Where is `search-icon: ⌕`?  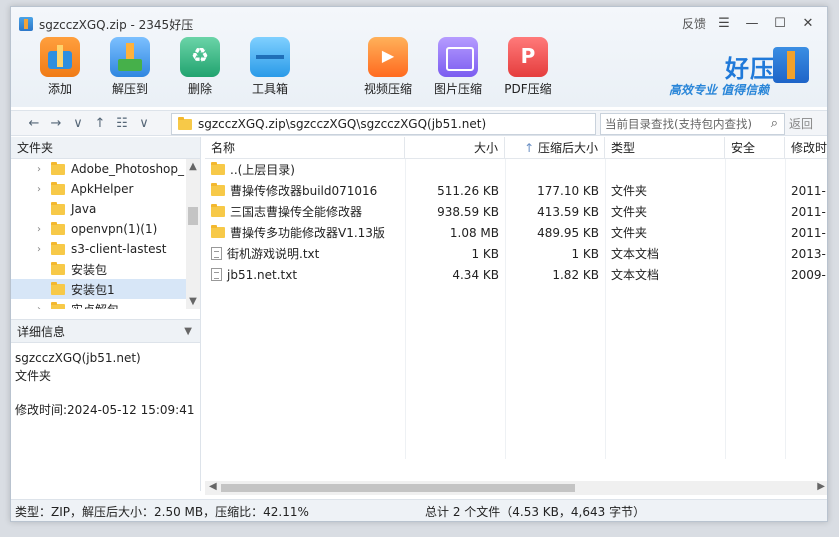 search-icon: ⌕ is located at coordinates (774, 123).